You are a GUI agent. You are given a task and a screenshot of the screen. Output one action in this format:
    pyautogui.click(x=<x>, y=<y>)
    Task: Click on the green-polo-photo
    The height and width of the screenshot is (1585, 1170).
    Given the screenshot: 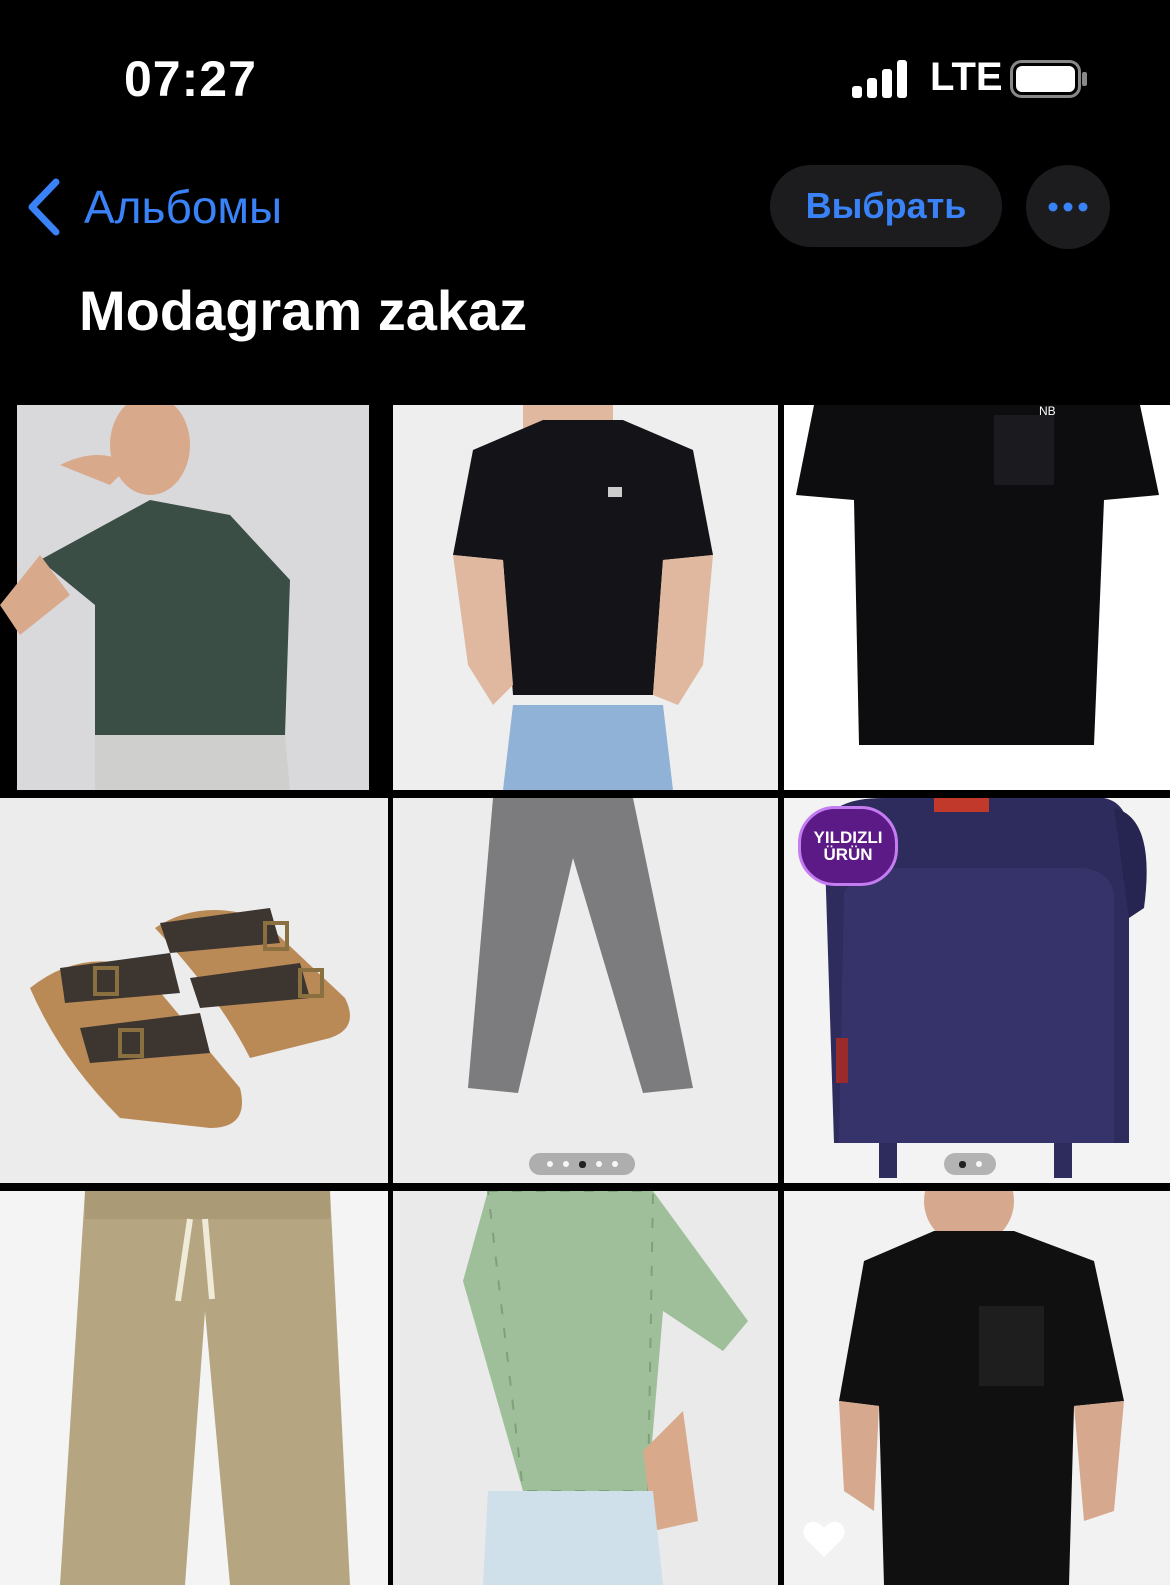 What is the action you would take?
    pyautogui.click(x=194, y=597)
    